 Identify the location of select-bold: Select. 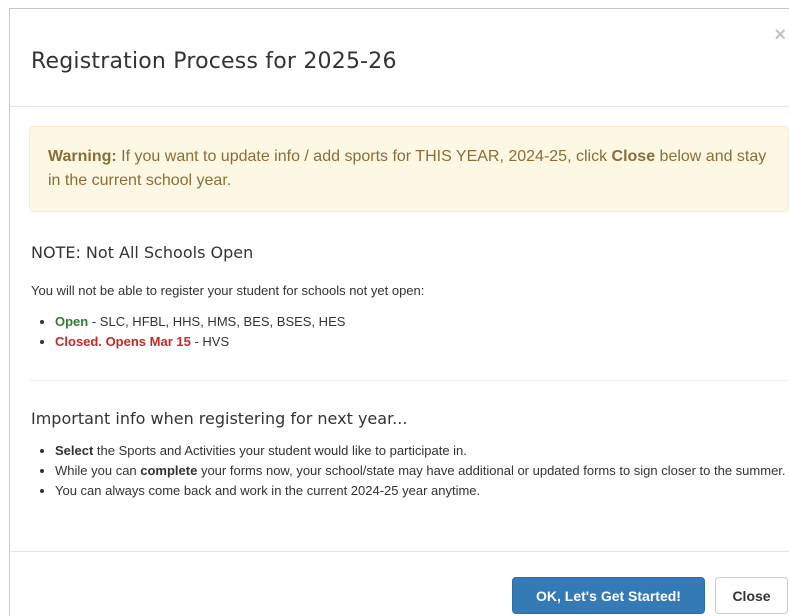
(74, 450).